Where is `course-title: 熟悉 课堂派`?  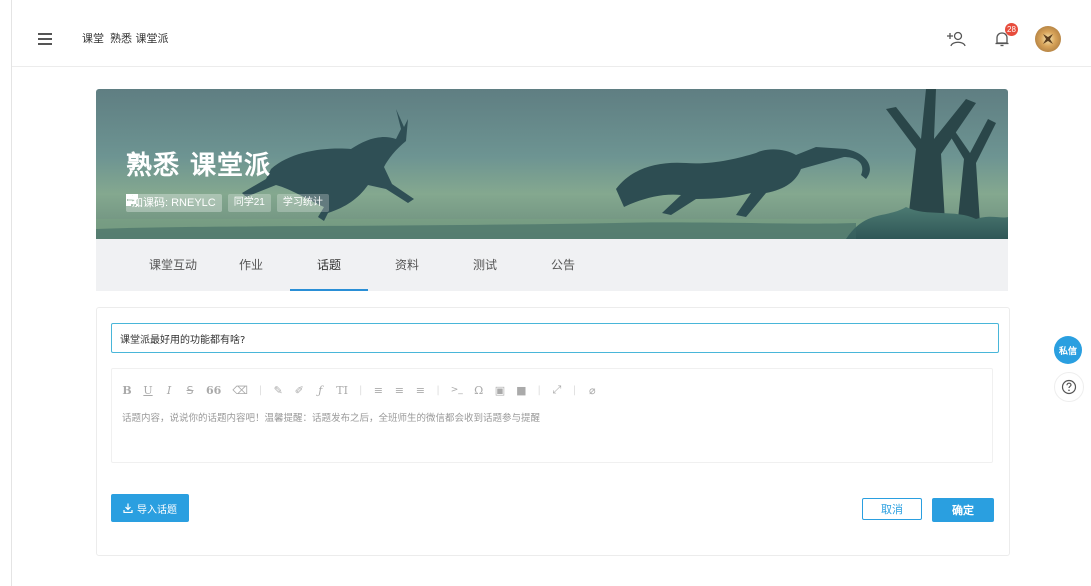
course-title: 熟悉 课堂派 is located at coordinates (199, 166).